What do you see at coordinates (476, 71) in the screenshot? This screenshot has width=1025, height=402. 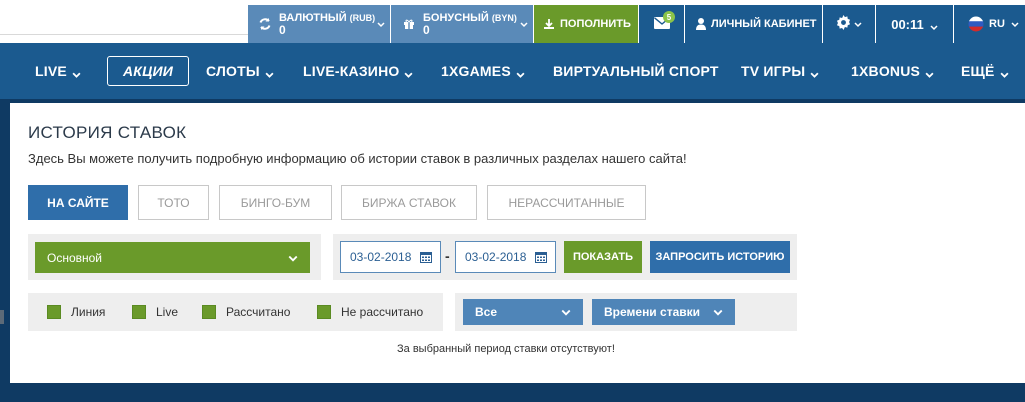 I see `nav-item-label: 1XGAMES` at bounding box center [476, 71].